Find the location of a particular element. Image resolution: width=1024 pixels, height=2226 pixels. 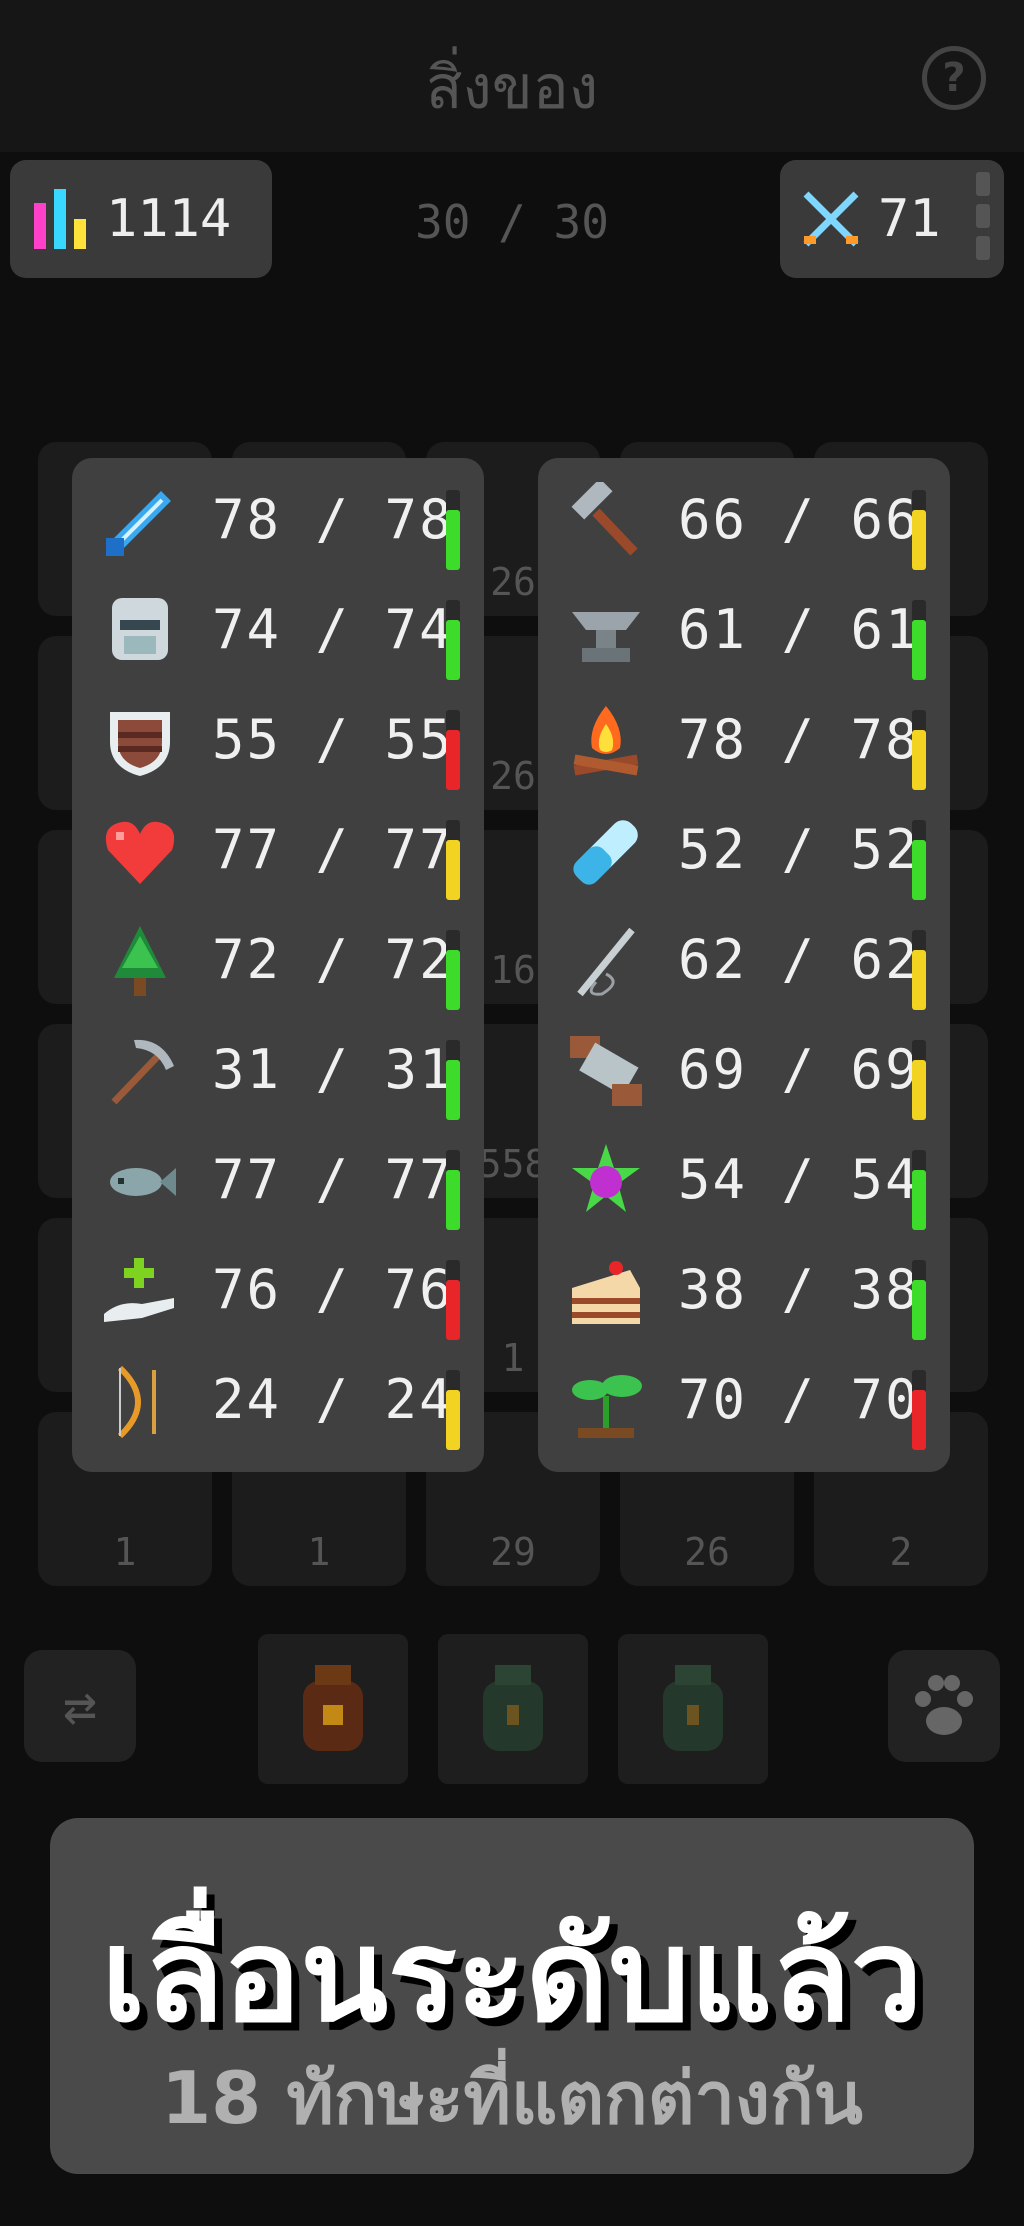

skill-row: 70 / 70 is located at coordinates (744, 1401).